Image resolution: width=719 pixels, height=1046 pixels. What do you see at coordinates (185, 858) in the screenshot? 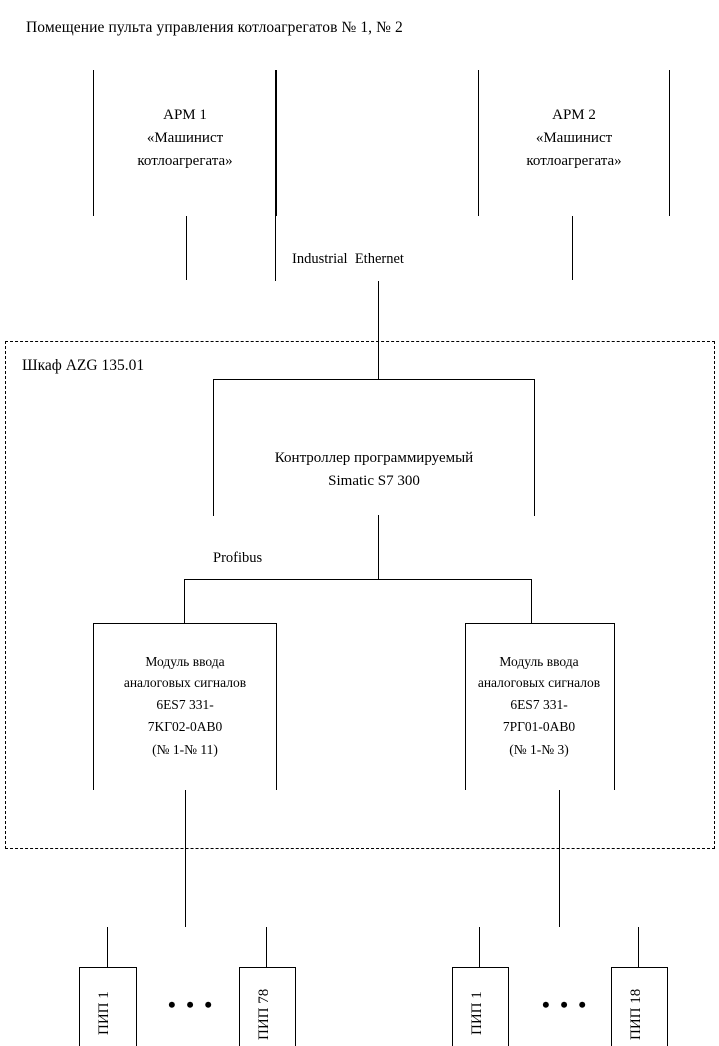
I see `link-module1-to-sensors` at bounding box center [185, 858].